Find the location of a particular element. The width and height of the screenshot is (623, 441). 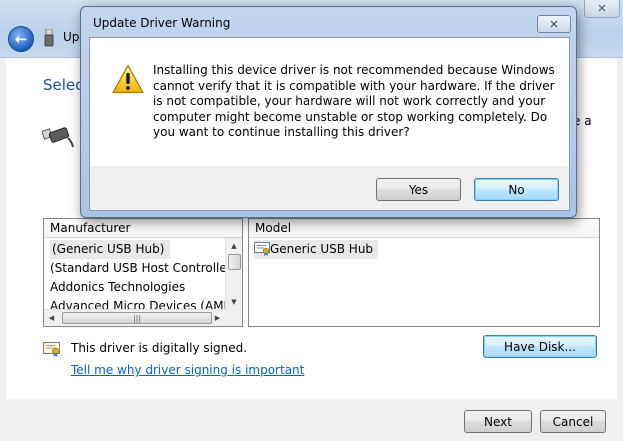

list-item: Generic USB Hub is located at coordinates (424, 249).